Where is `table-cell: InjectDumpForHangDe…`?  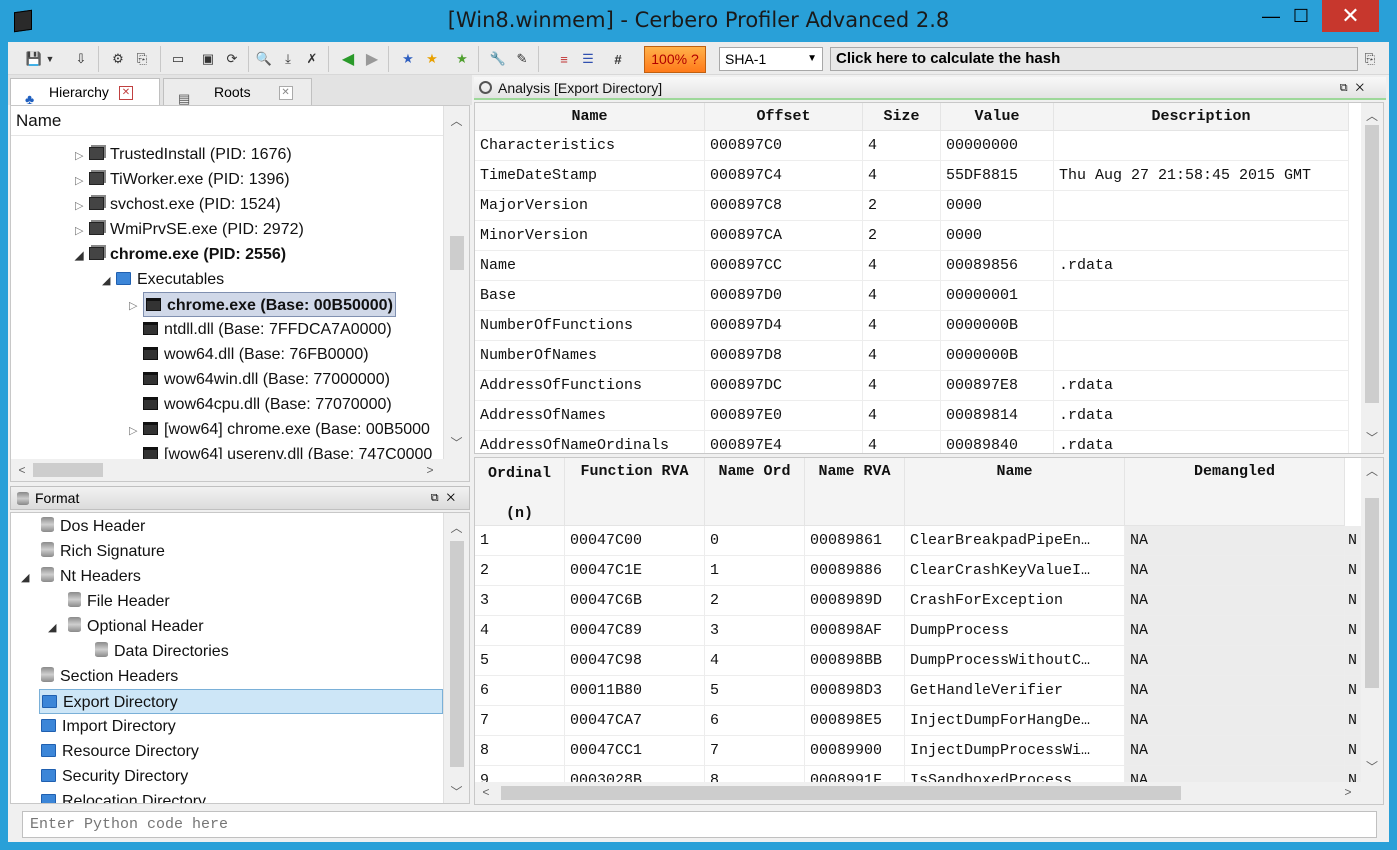
table-cell: InjectDumpForHangDe… is located at coordinates (1015, 721).